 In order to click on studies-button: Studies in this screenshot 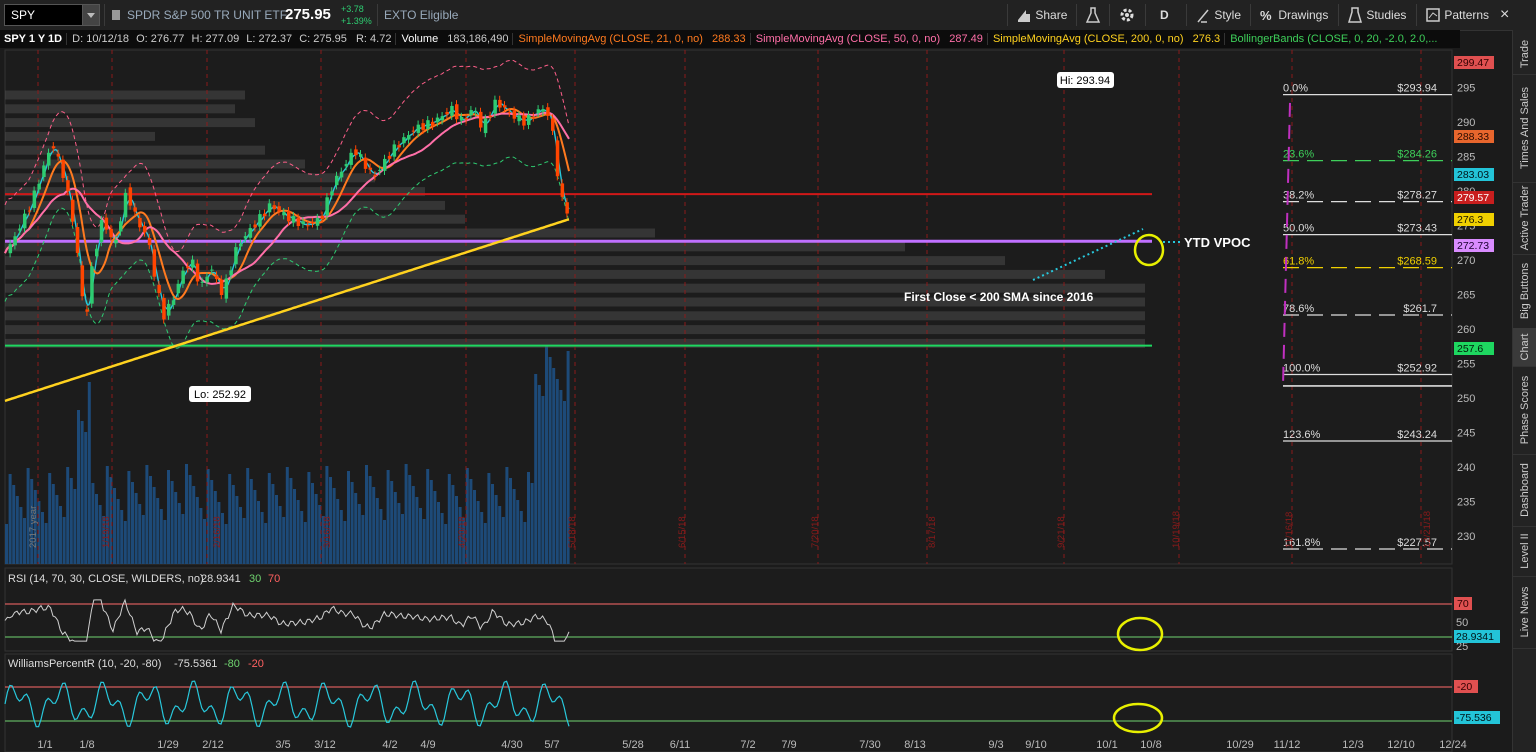, I will do `click(1376, 15)`.